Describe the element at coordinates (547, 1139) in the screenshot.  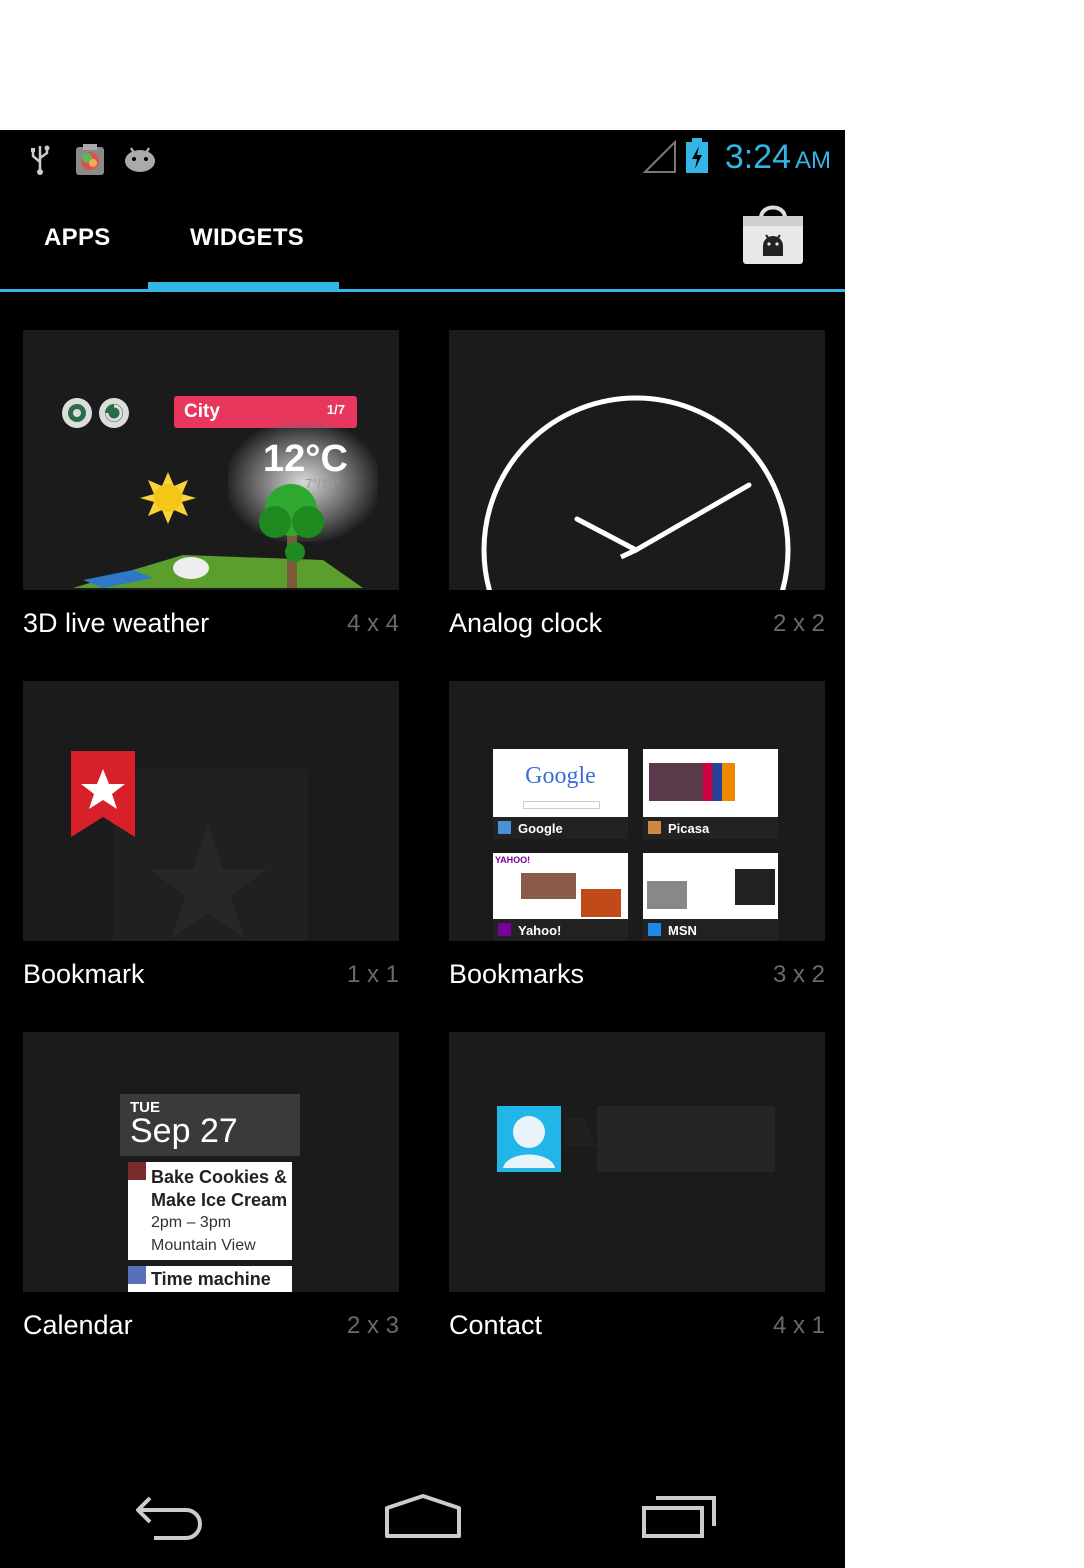
I see `contact-avatar-icon` at that location.